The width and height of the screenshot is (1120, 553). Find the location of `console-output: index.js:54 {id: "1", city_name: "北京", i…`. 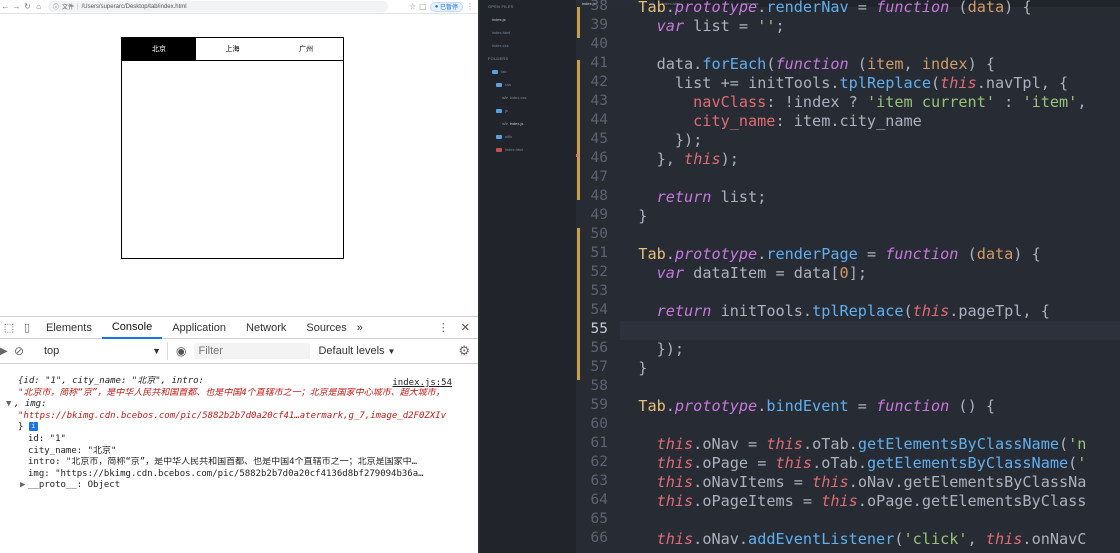

console-output: index.js:54 {id: "1", city_name: "北京", i… is located at coordinates (239, 434).